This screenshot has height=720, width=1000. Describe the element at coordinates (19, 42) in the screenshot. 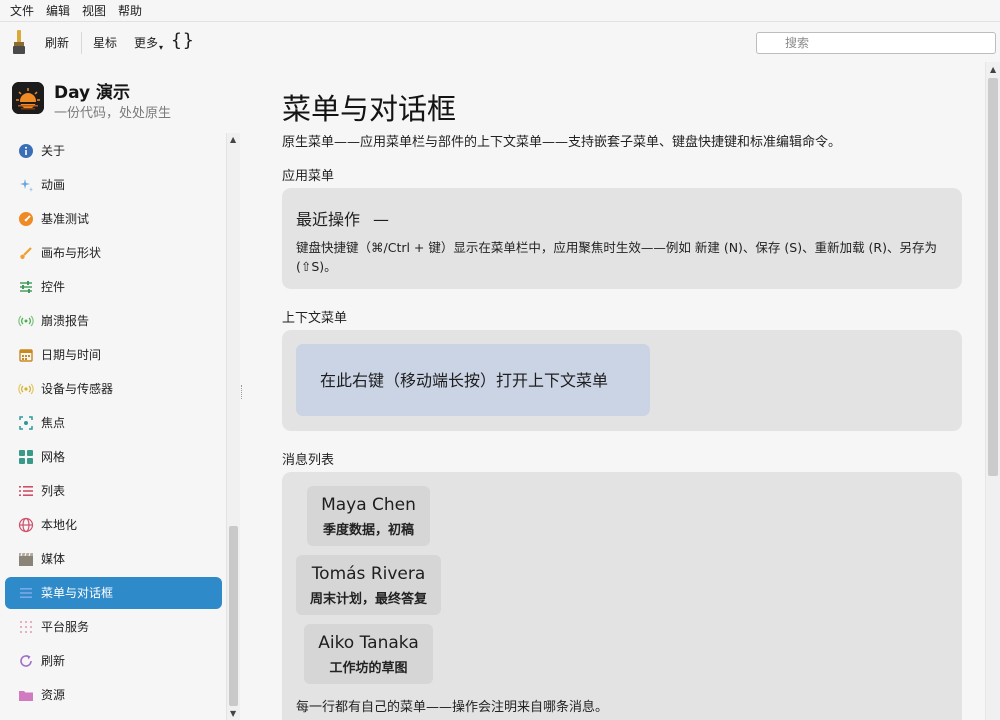

I see `brush-logo-icon` at that location.